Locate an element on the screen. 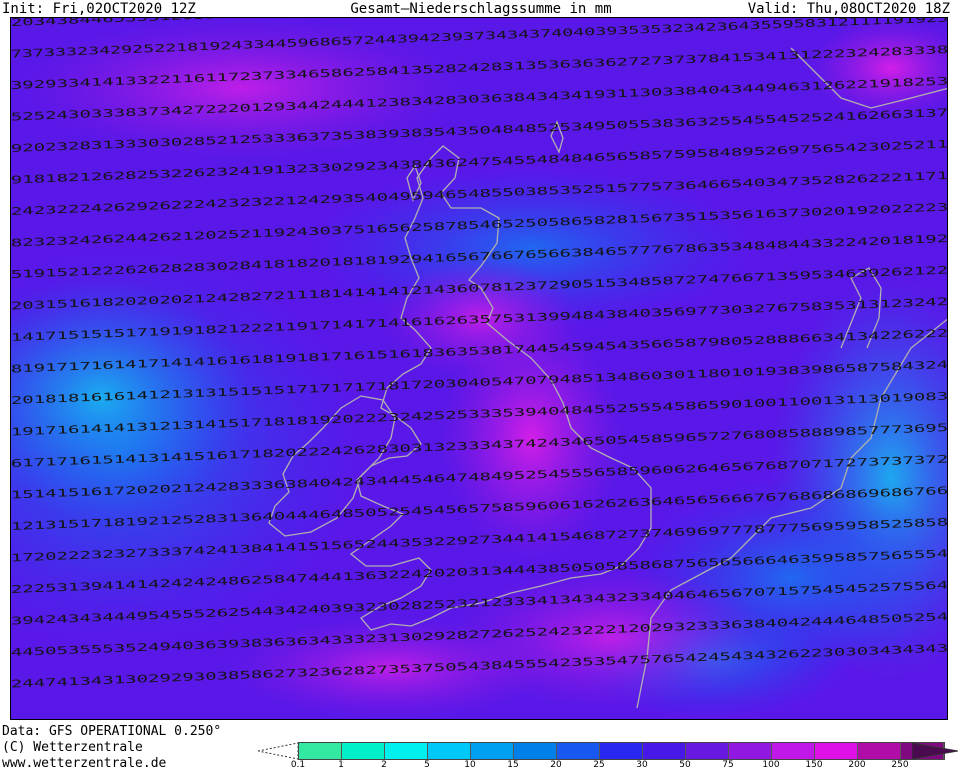 This screenshot has height=776, width=962. legend-right-arrow is located at coordinates (935, 751).